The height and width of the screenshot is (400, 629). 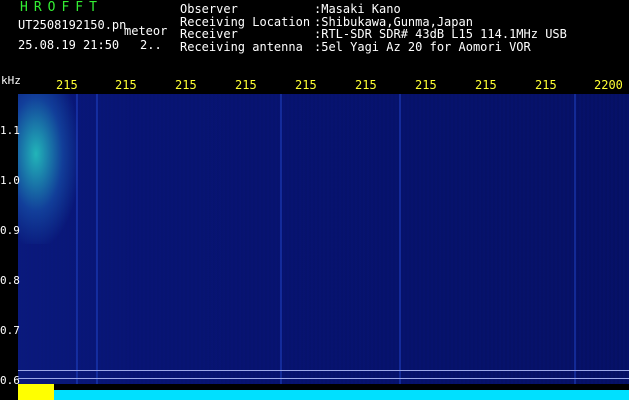 I want to click on freq-tick: 0.9, so click(x=10, y=230).